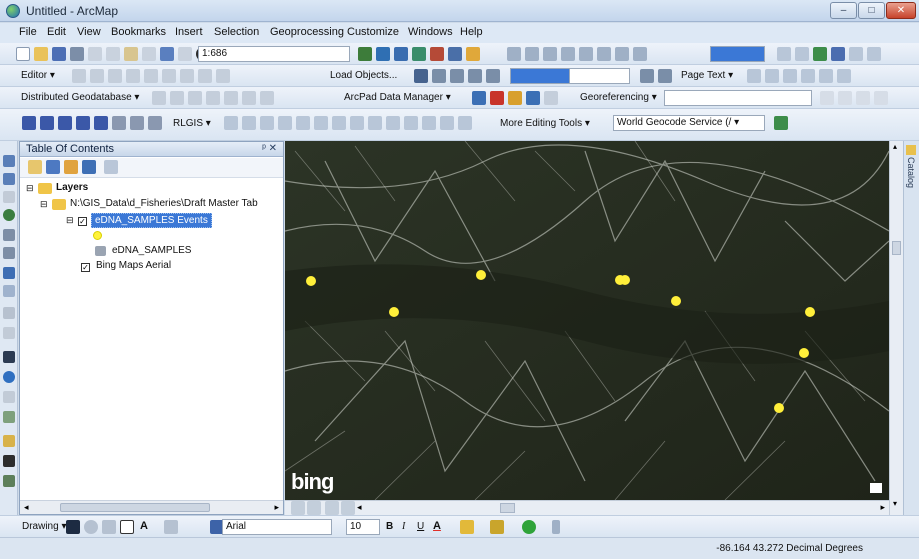 This screenshot has width=919, height=559. What do you see at coordinates (269, 148) in the screenshot?
I see `toc-pin-close-buttons: ᵖ ✕` at bounding box center [269, 148].